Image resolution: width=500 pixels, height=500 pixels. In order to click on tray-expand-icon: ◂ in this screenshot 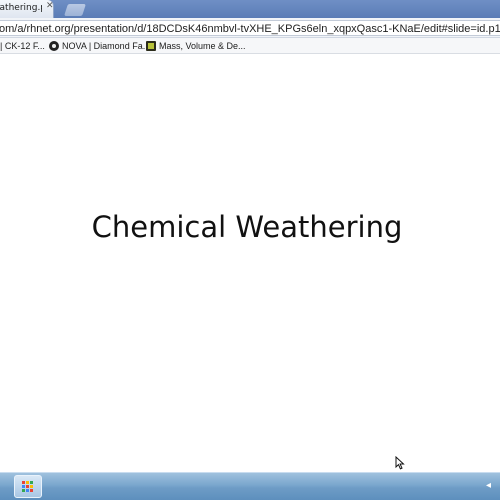, I will do `click(488, 485)`.